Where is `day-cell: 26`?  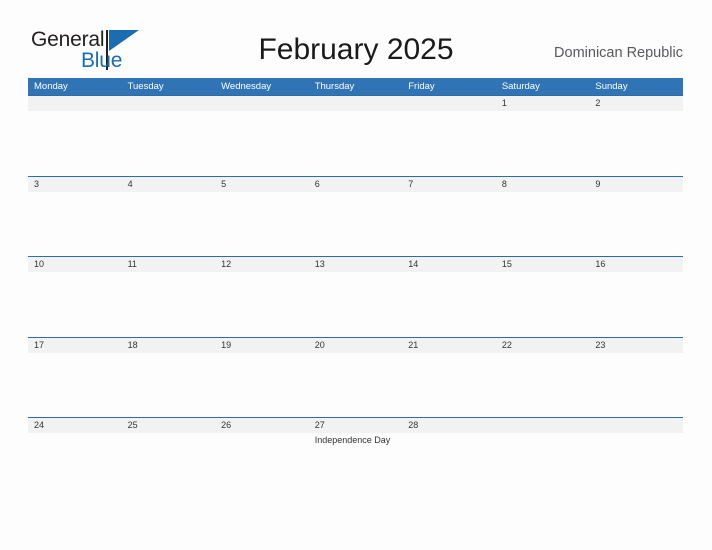 day-cell: 26 is located at coordinates (262, 425).